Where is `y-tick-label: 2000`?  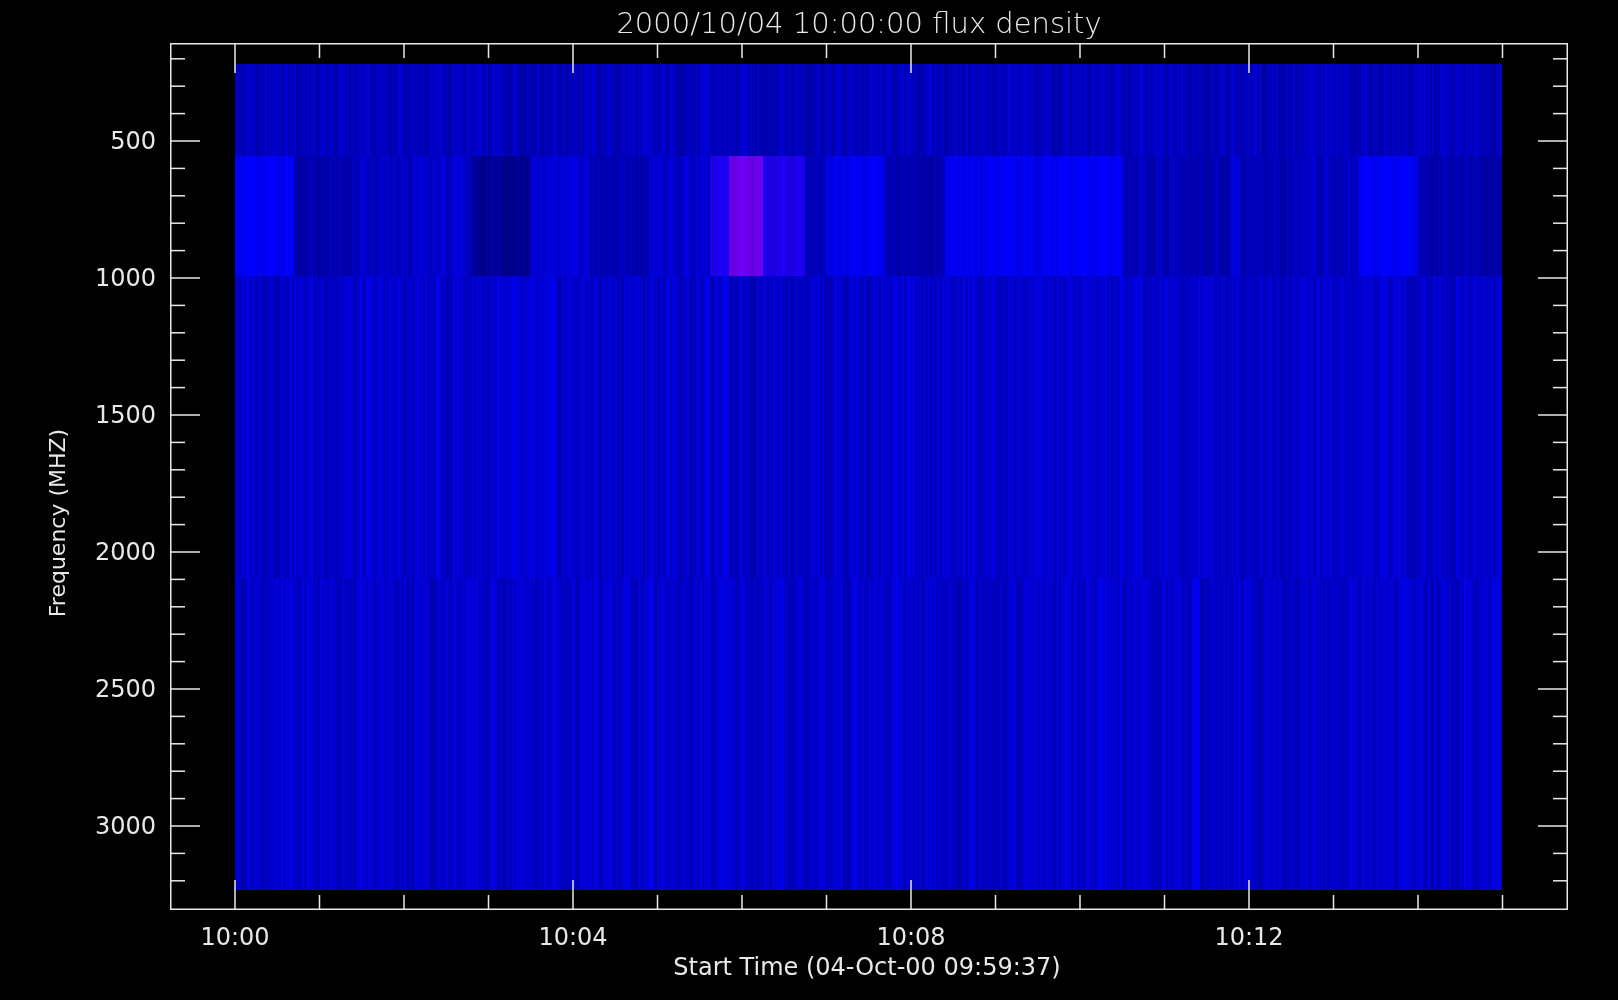
y-tick-label: 2000 is located at coordinates (125, 552).